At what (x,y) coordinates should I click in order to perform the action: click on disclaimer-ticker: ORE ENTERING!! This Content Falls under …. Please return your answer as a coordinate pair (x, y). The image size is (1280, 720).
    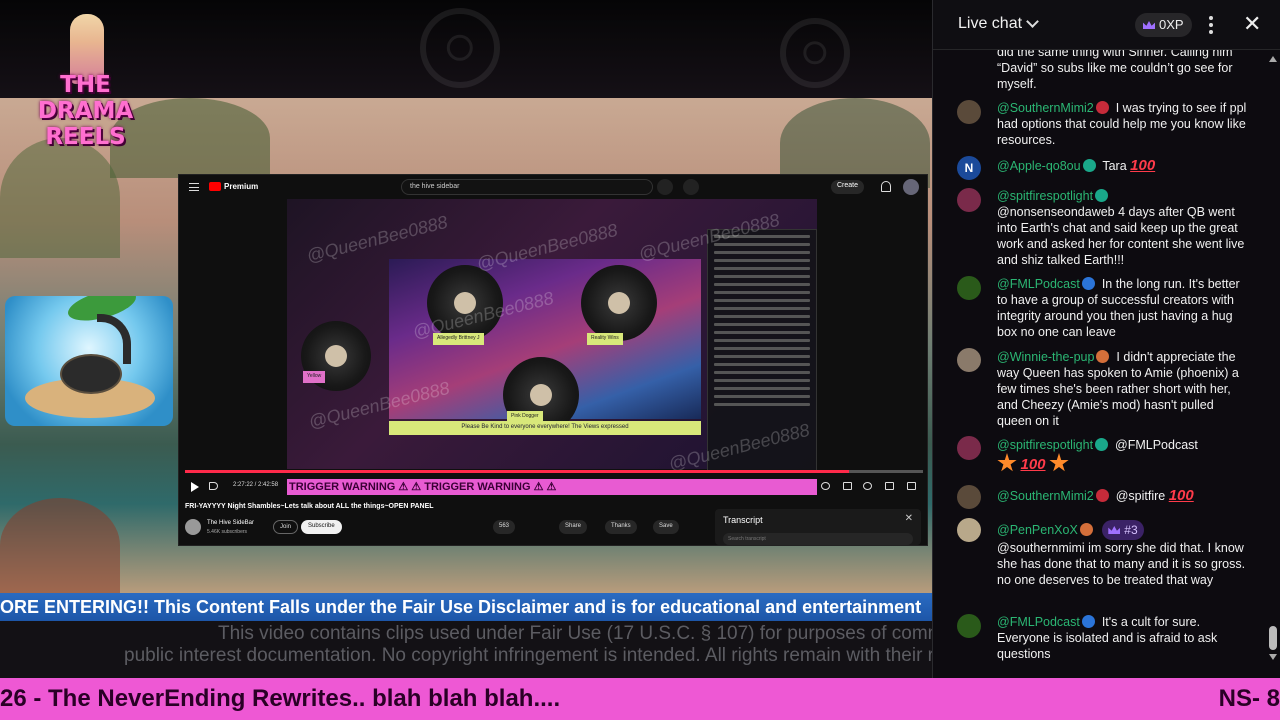
    Looking at the image, I should click on (466, 607).